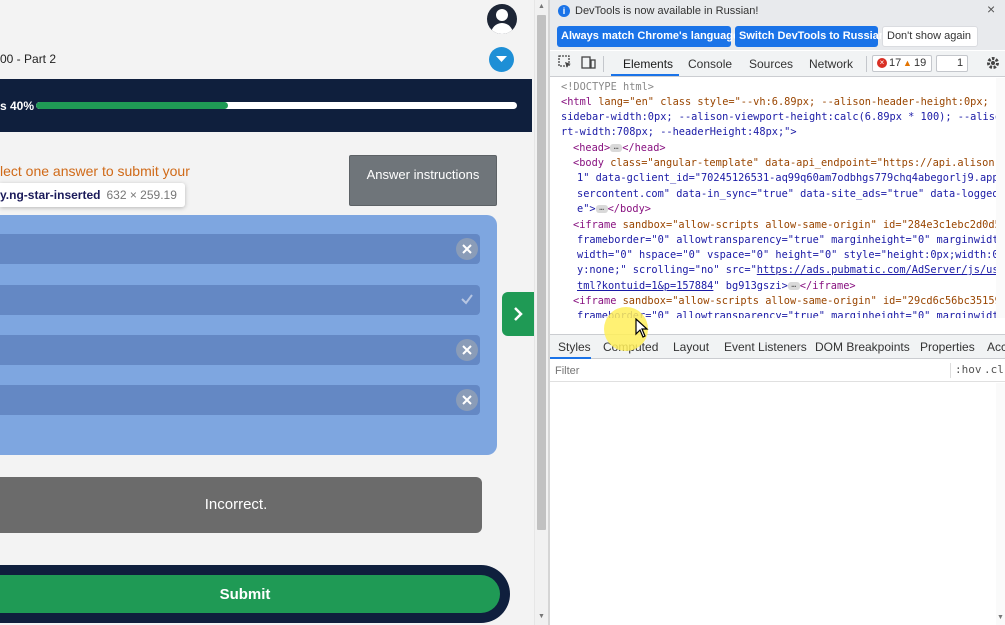  I want to click on warning-icon: ▲, so click(907, 63).